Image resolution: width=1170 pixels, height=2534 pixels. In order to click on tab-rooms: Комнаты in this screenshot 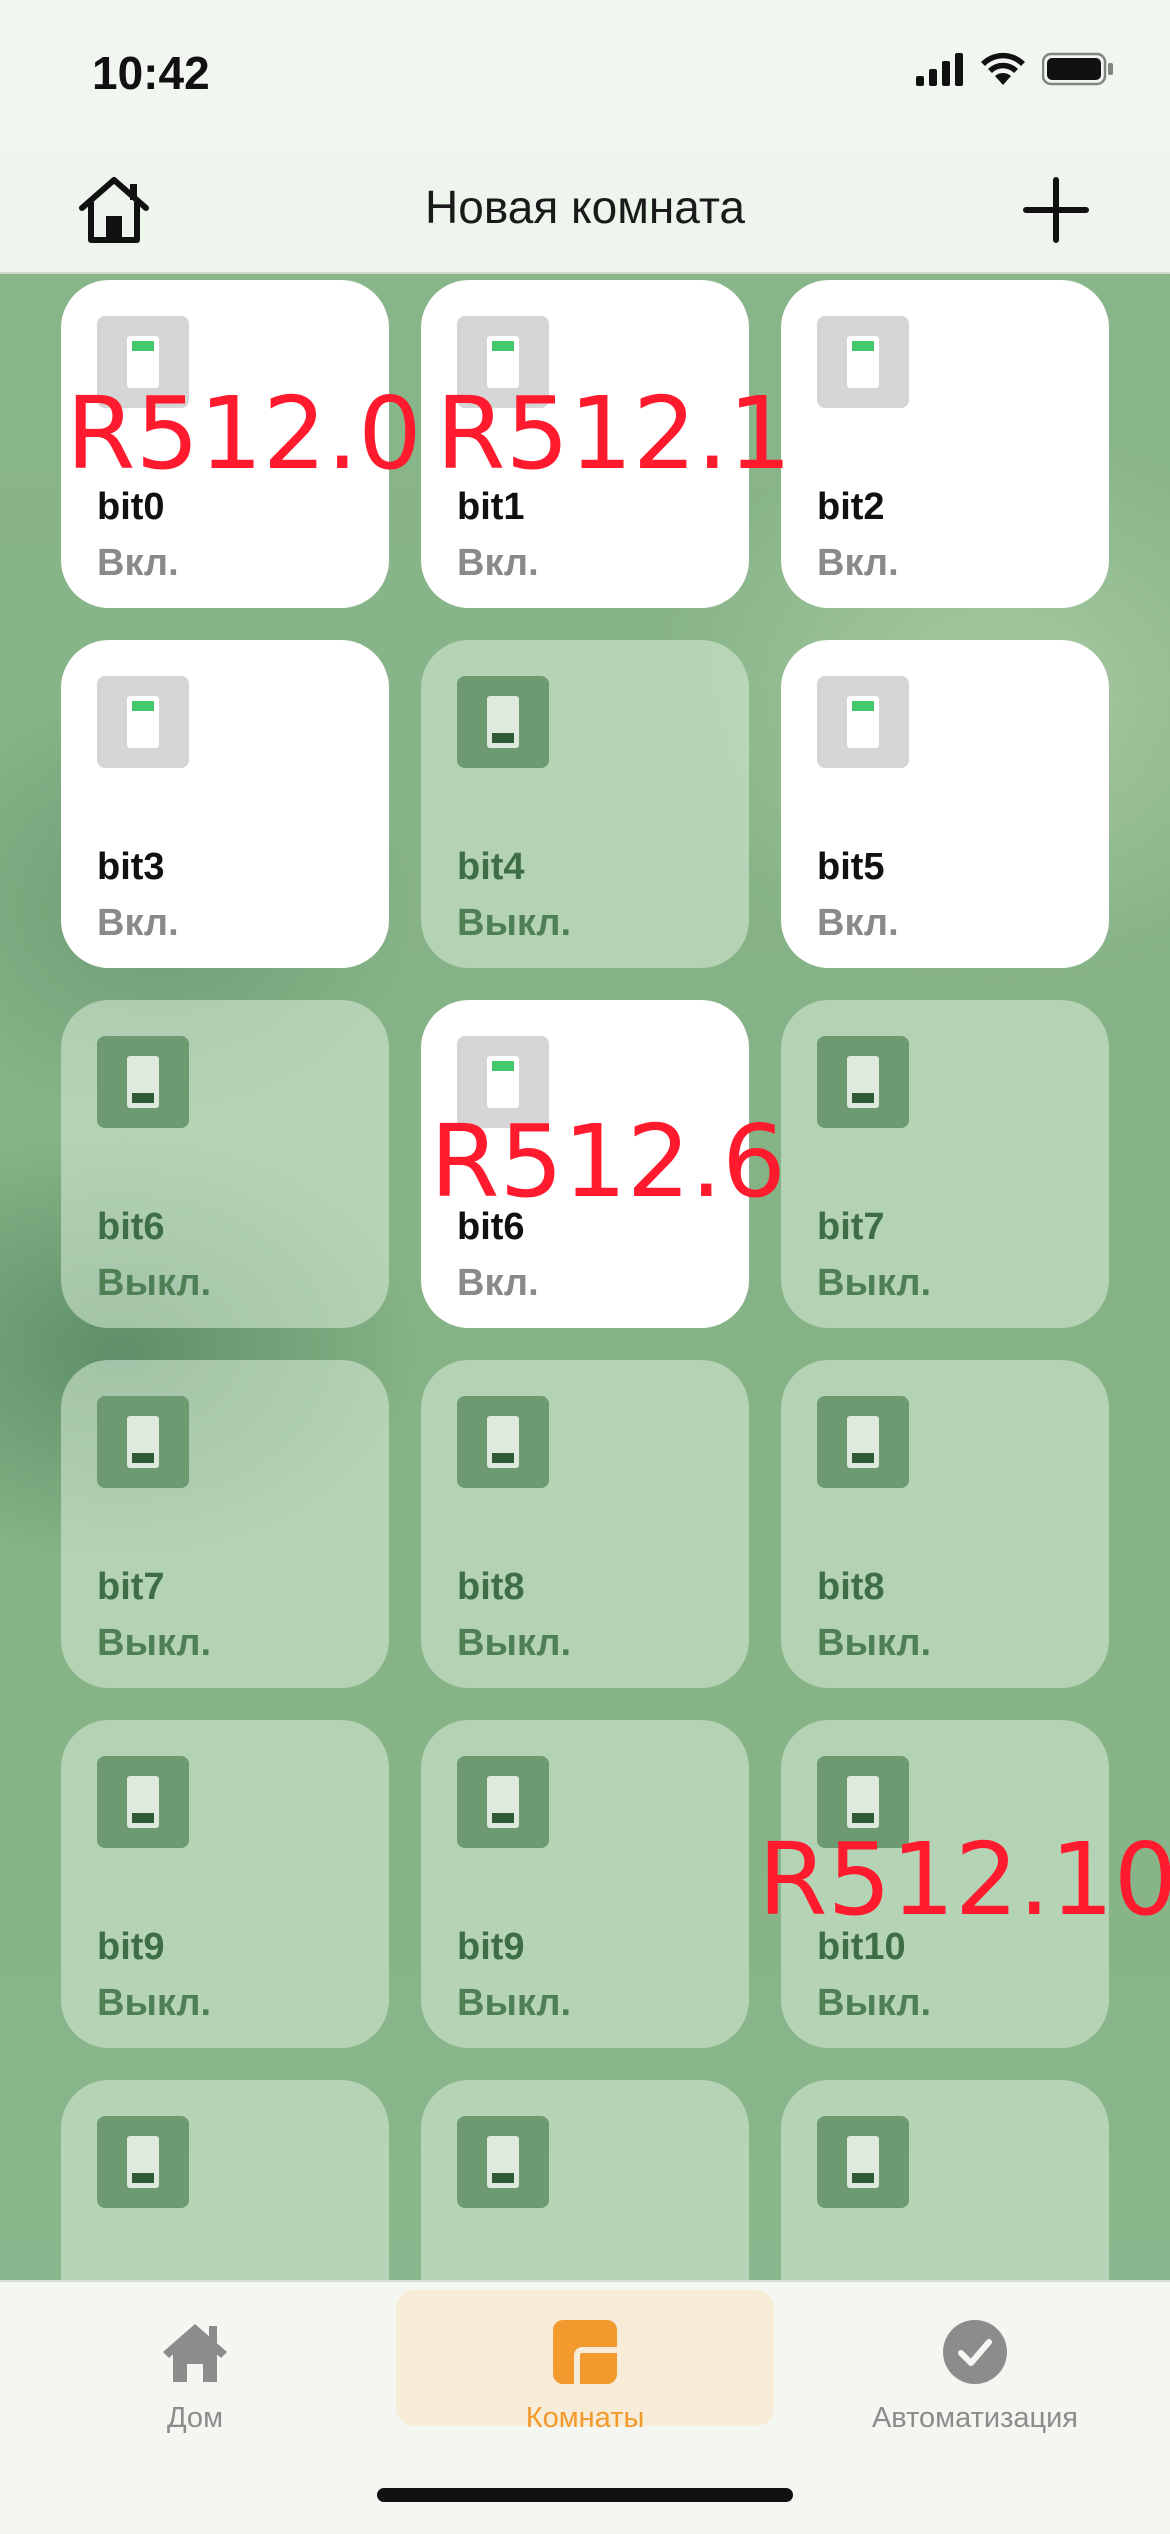, I will do `click(585, 2362)`.